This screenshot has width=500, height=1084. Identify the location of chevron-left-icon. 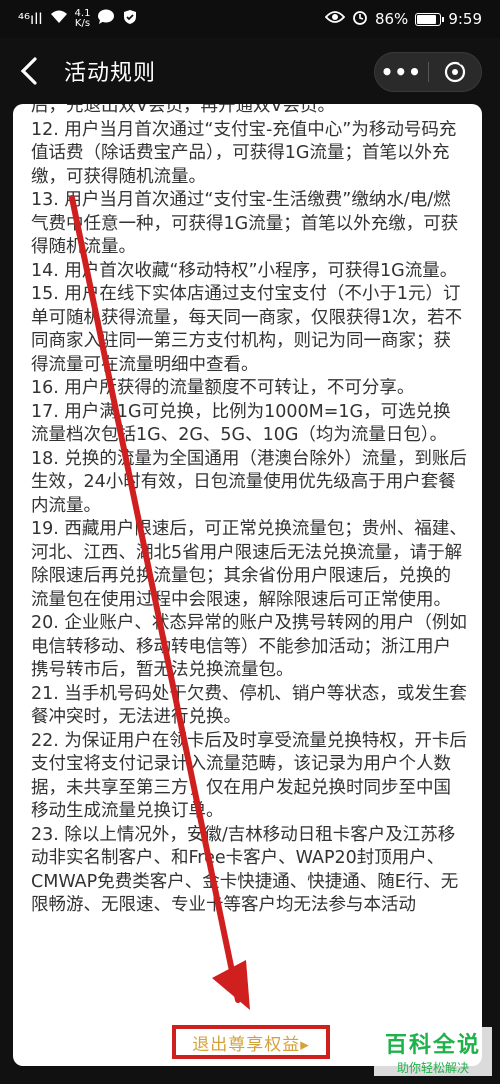
(28, 71).